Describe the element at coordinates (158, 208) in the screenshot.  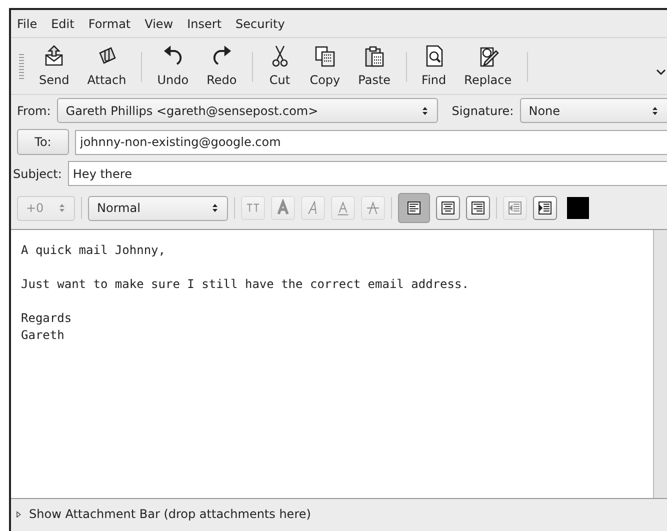
I see `paragraph-style-dropdown: Normal` at that location.